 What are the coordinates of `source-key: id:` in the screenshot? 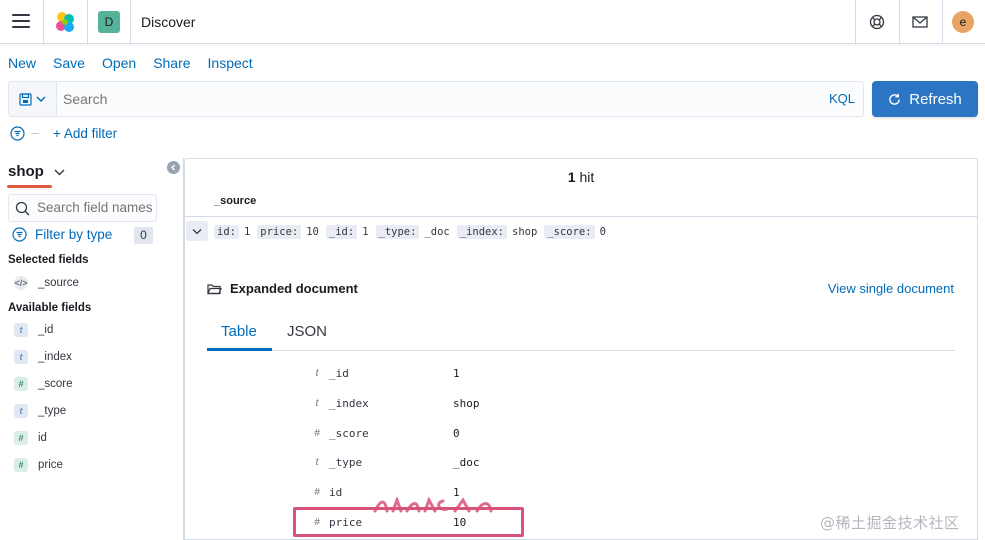 It's located at (226, 232).